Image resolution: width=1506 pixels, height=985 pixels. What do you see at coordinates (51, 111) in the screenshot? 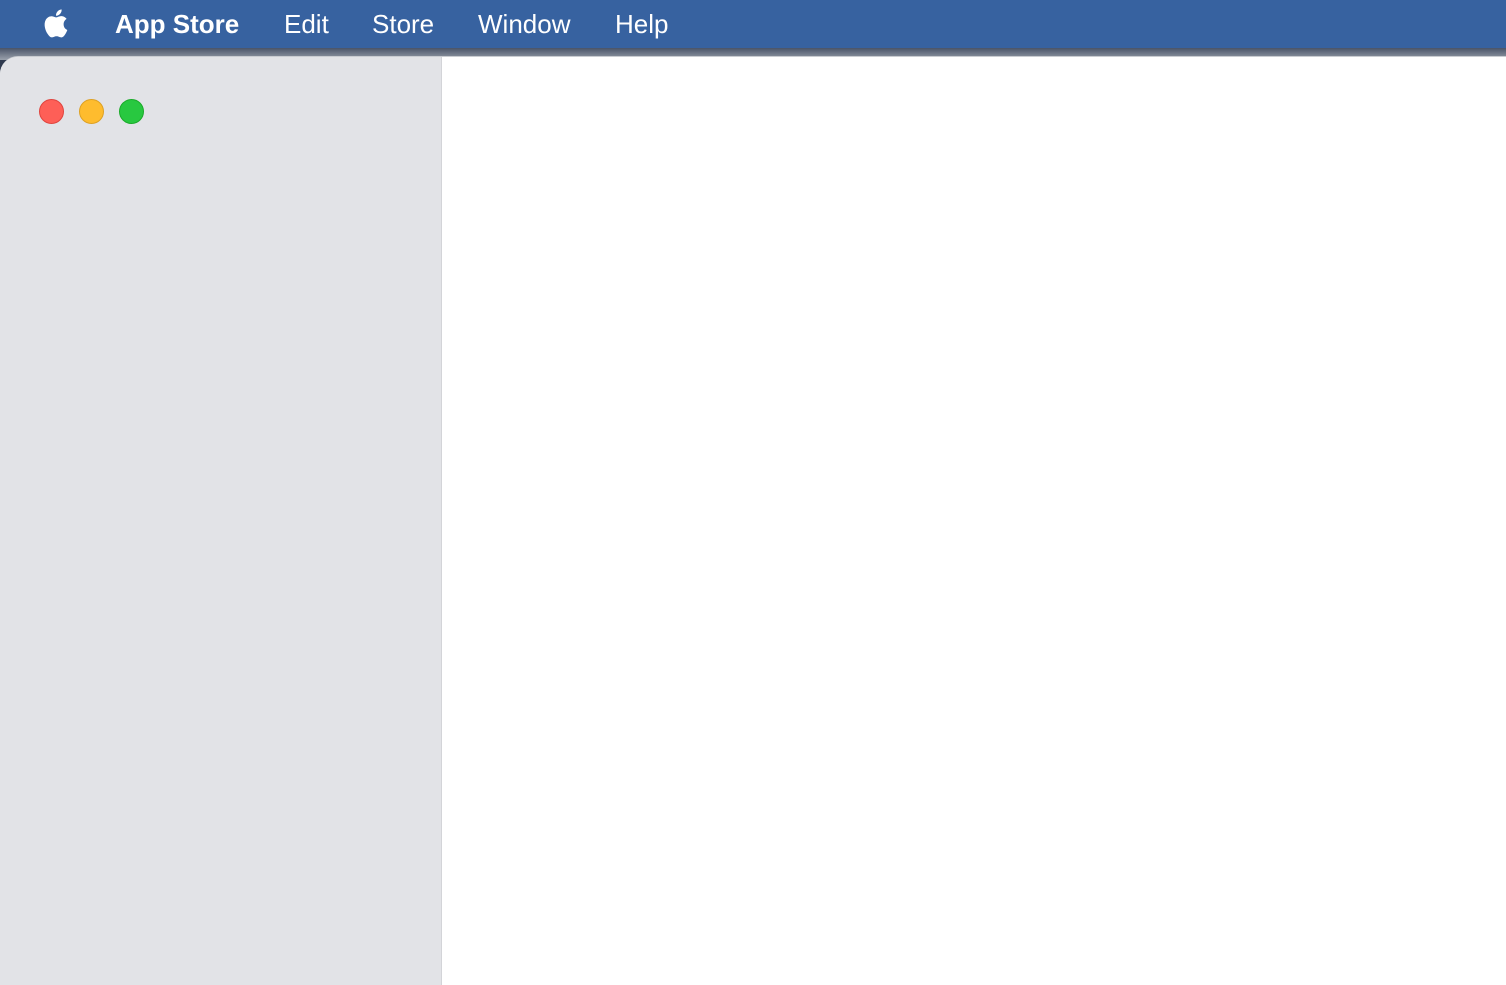
I see `close-button` at bounding box center [51, 111].